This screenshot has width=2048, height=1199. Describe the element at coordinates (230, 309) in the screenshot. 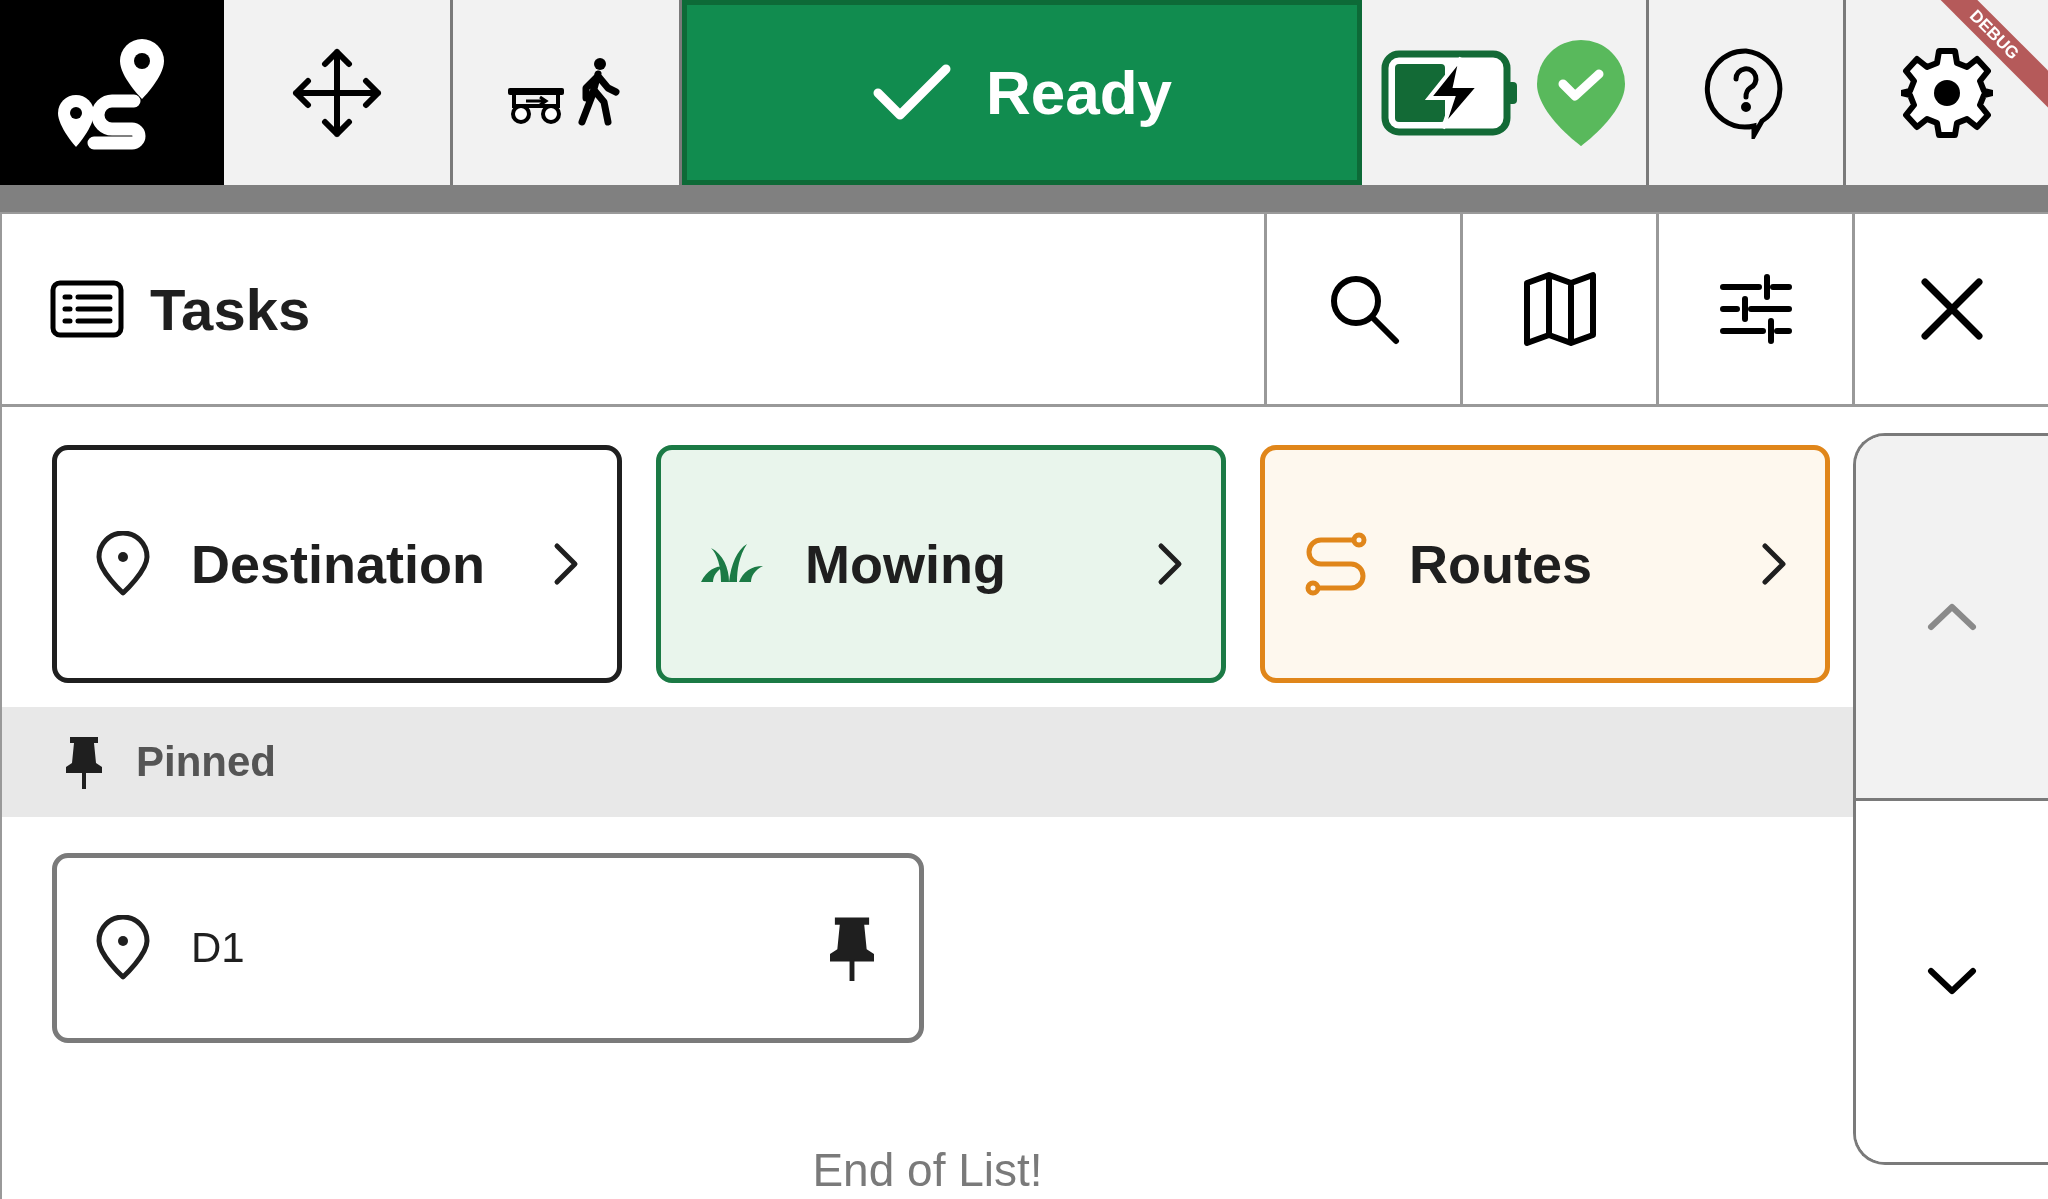

I see `panel-title: Tasks` at that location.